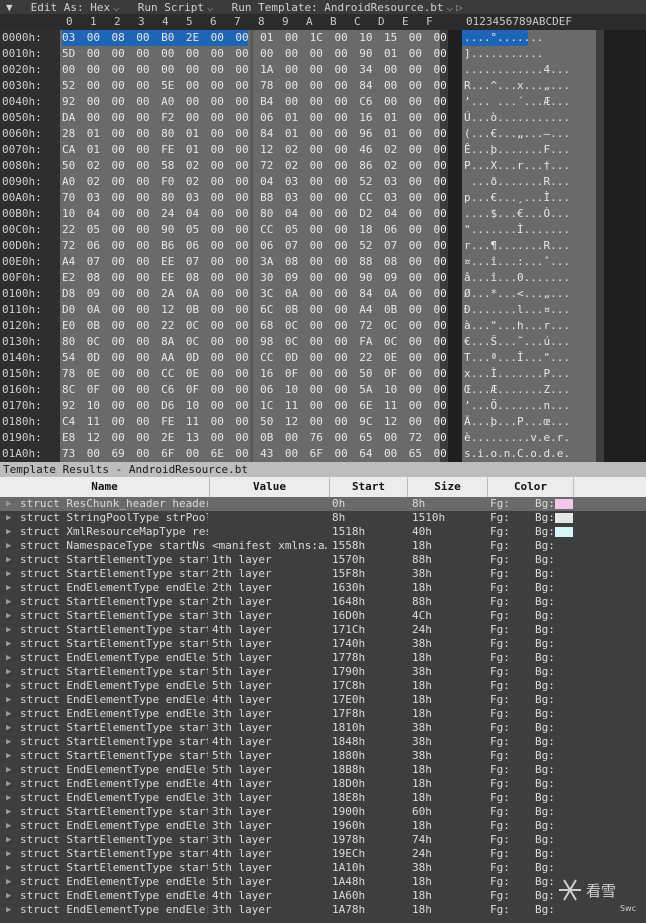  I want to click on edit-as-menu: Edit As: Hex ⌵, so click(75, 7).